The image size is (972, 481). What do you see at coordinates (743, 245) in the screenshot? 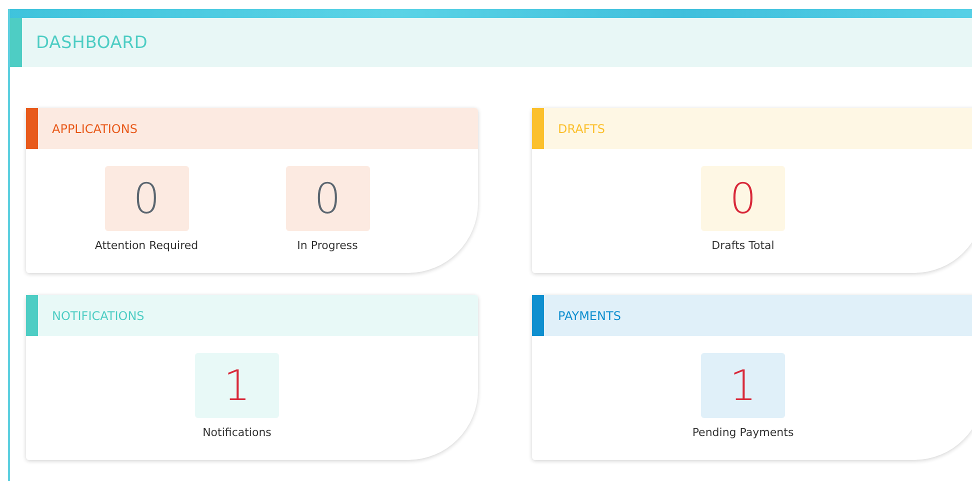
I see `stat-label: Drafts Total` at bounding box center [743, 245].